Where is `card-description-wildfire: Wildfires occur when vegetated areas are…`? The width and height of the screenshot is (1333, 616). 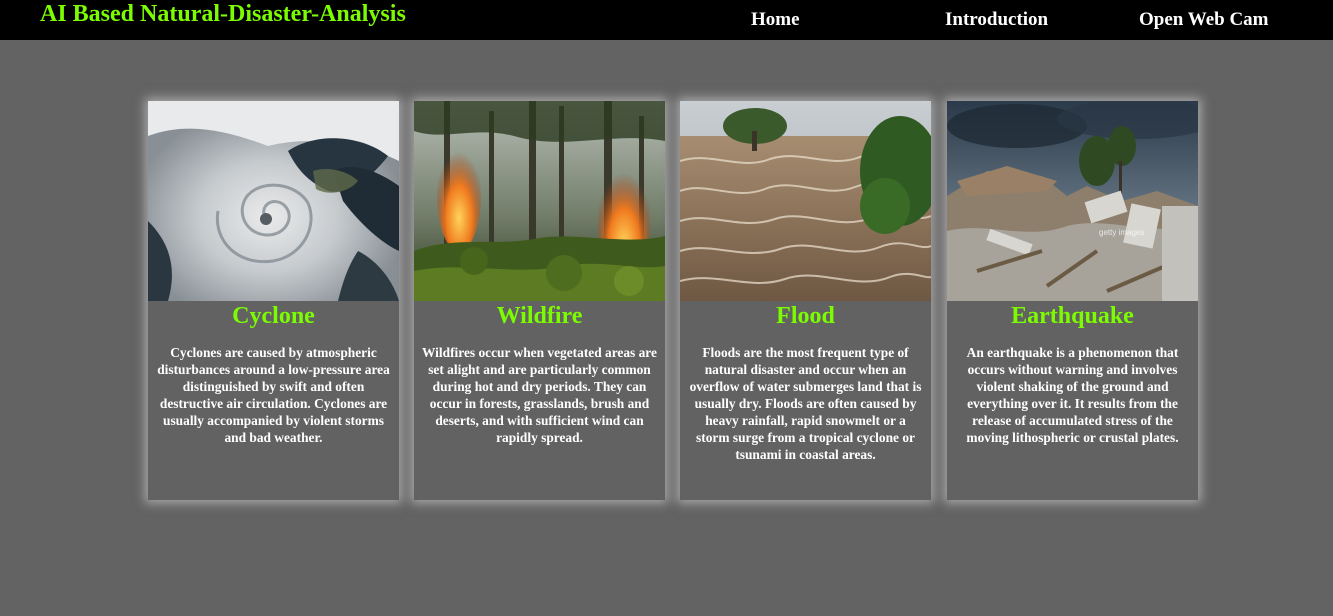
card-description-wildfire: Wildfires occur when vegetated areas are… is located at coordinates (539, 395).